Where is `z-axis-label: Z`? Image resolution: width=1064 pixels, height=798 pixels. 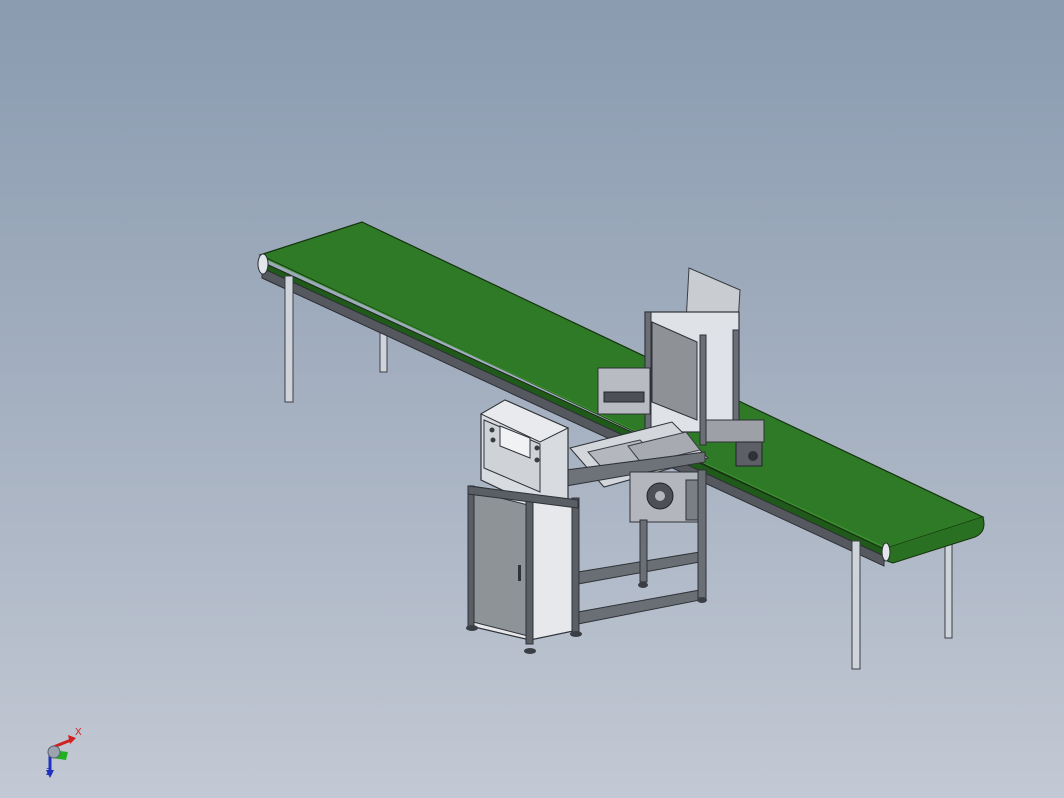 z-axis-label: Z is located at coordinates (49, 772).